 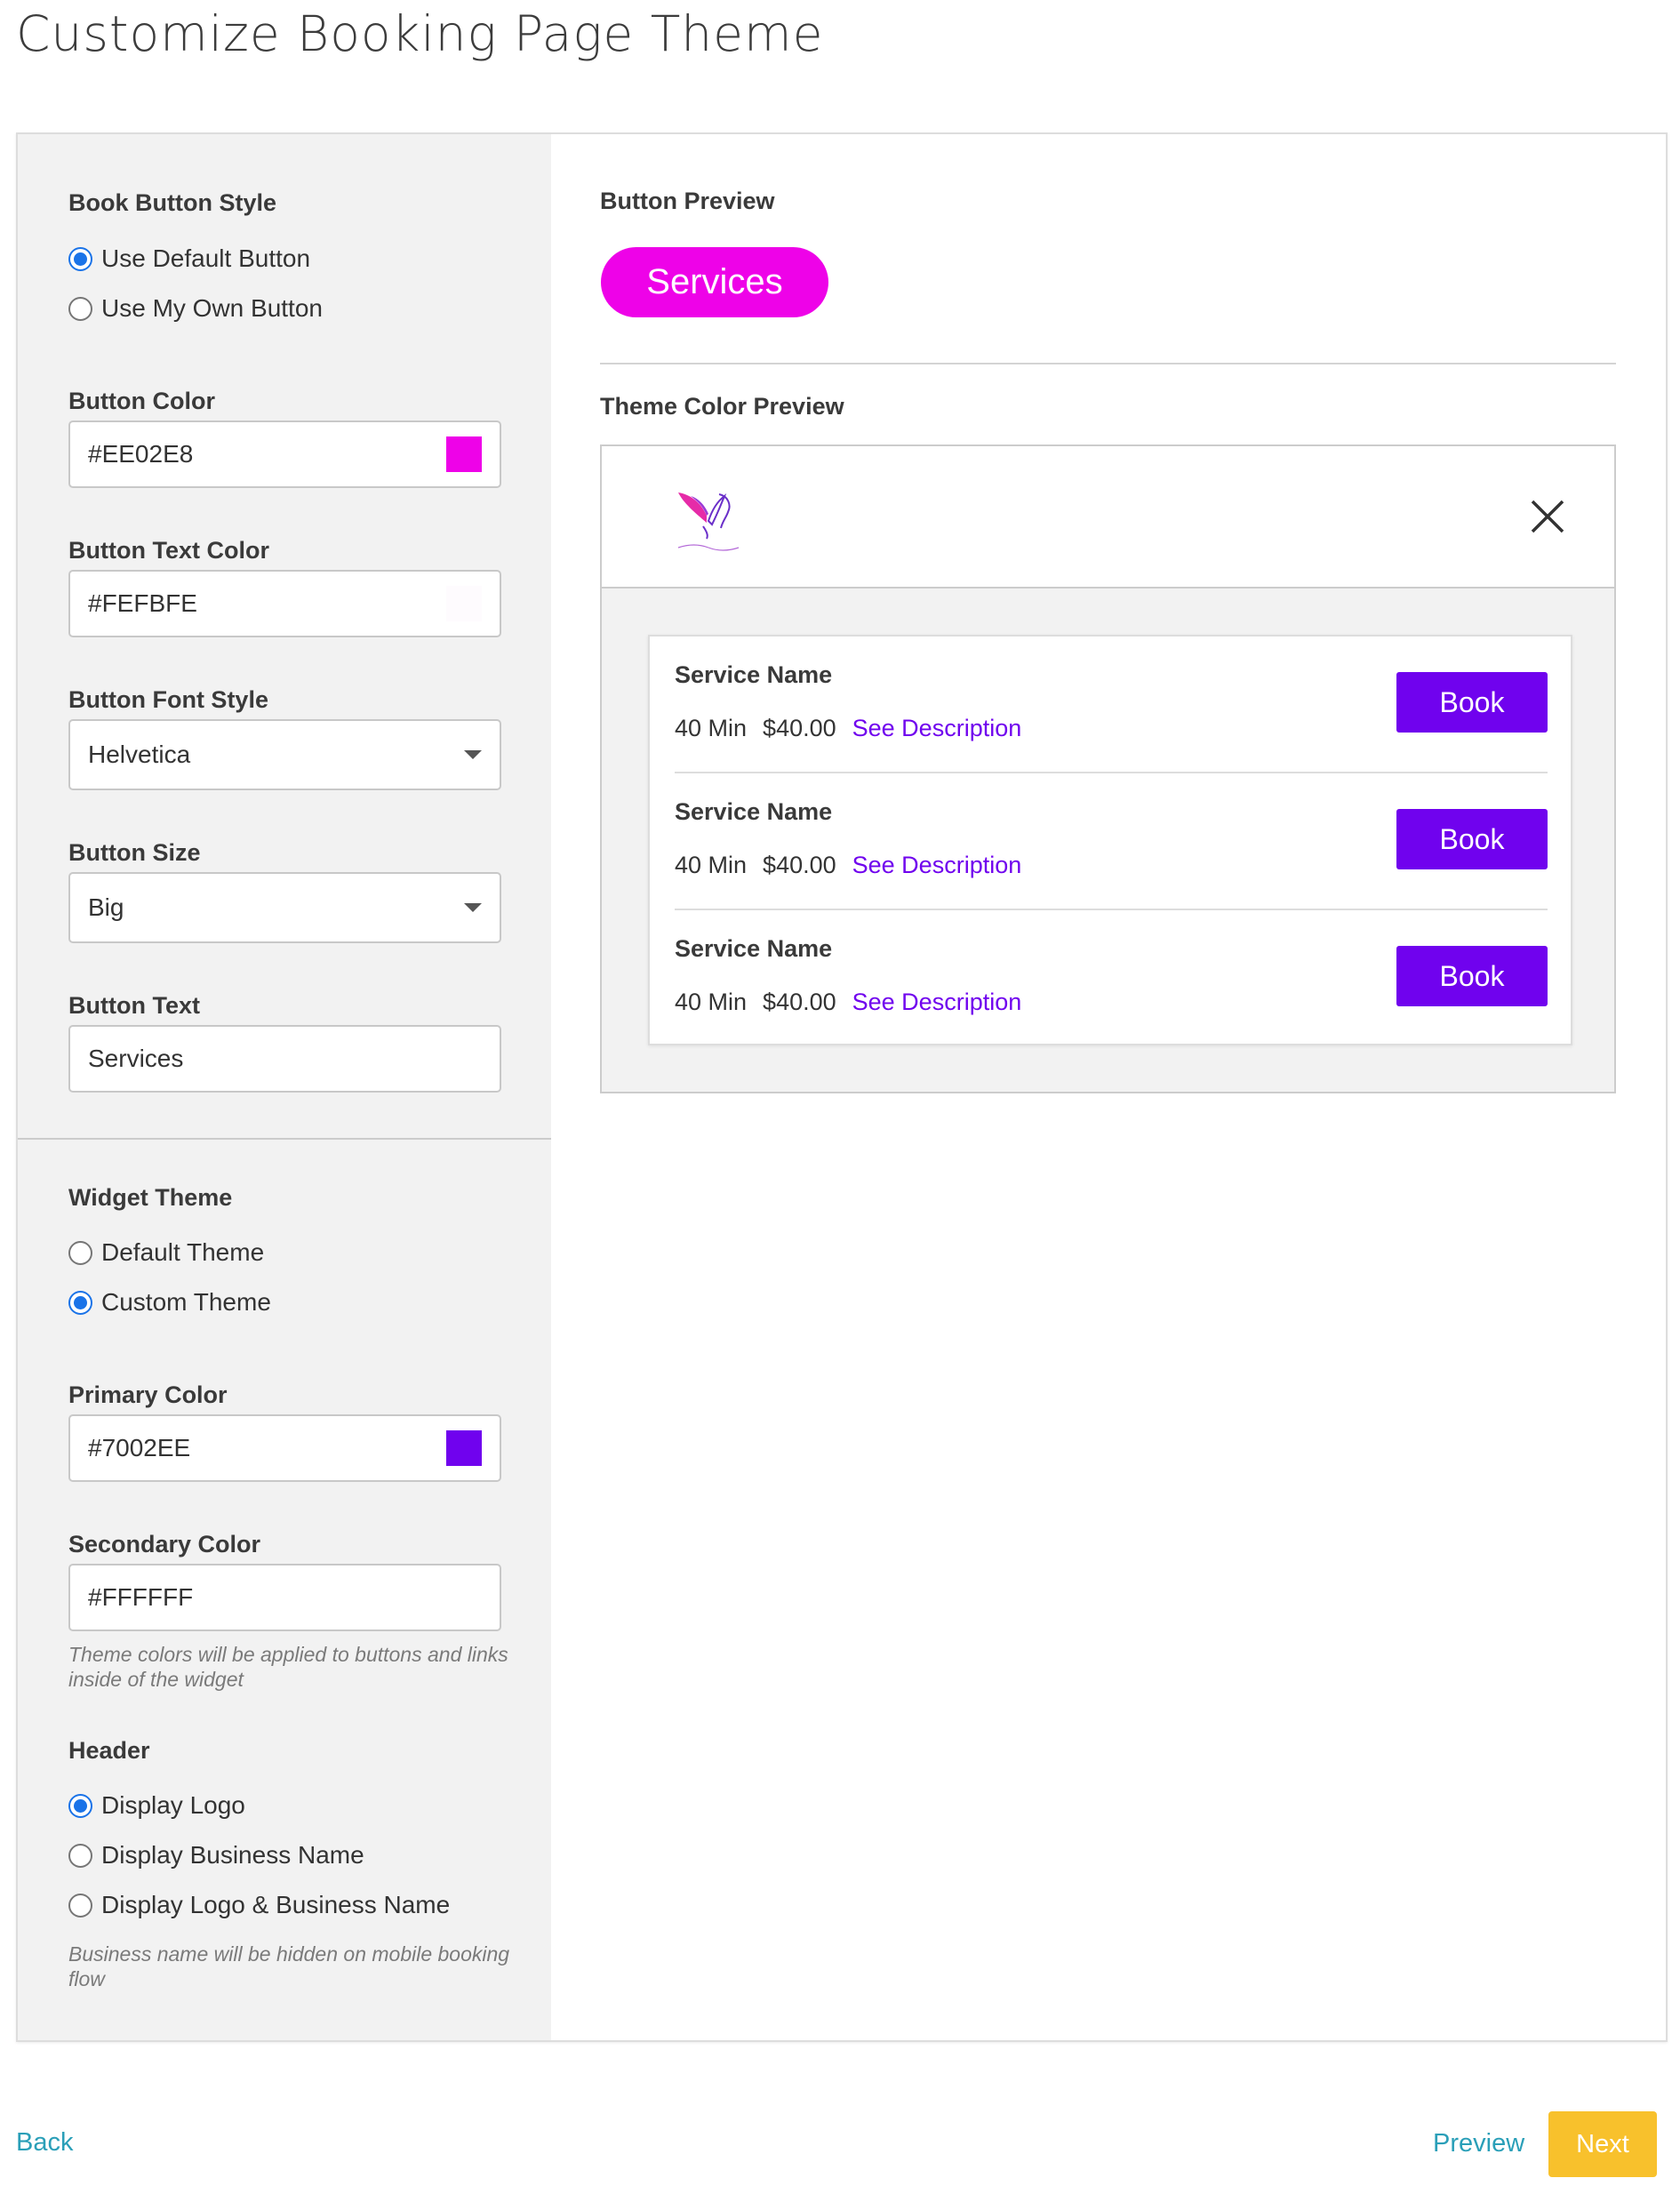 What do you see at coordinates (44, 2143) in the screenshot?
I see `back-link: Back` at bounding box center [44, 2143].